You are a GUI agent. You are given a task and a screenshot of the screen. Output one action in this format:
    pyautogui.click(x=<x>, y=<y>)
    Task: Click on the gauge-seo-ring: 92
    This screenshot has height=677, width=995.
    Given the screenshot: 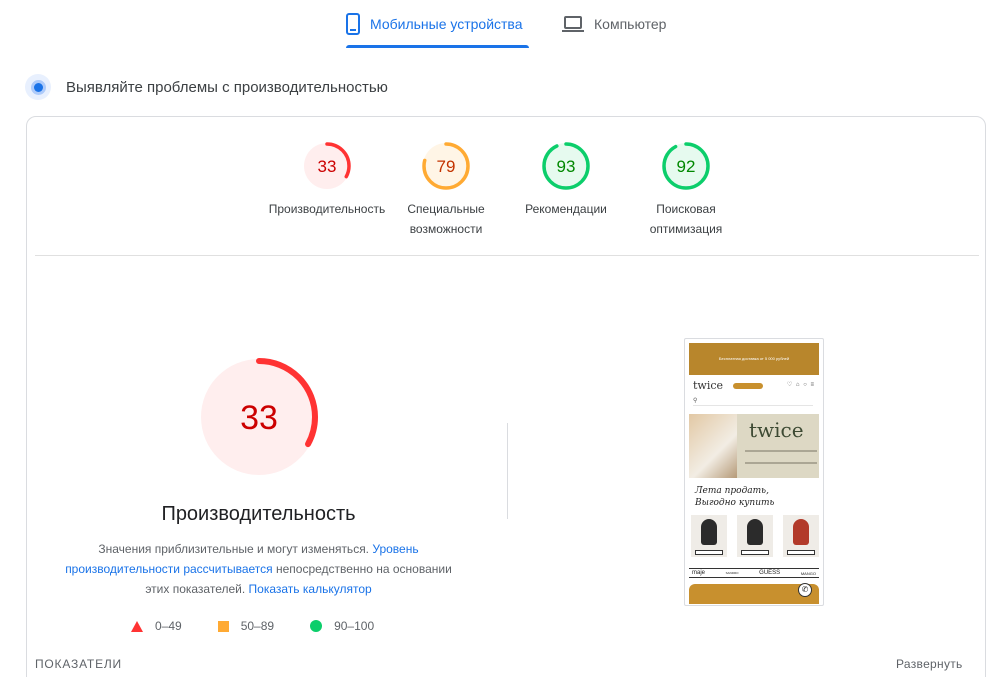 What is the action you would take?
    pyautogui.click(x=686, y=166)
    